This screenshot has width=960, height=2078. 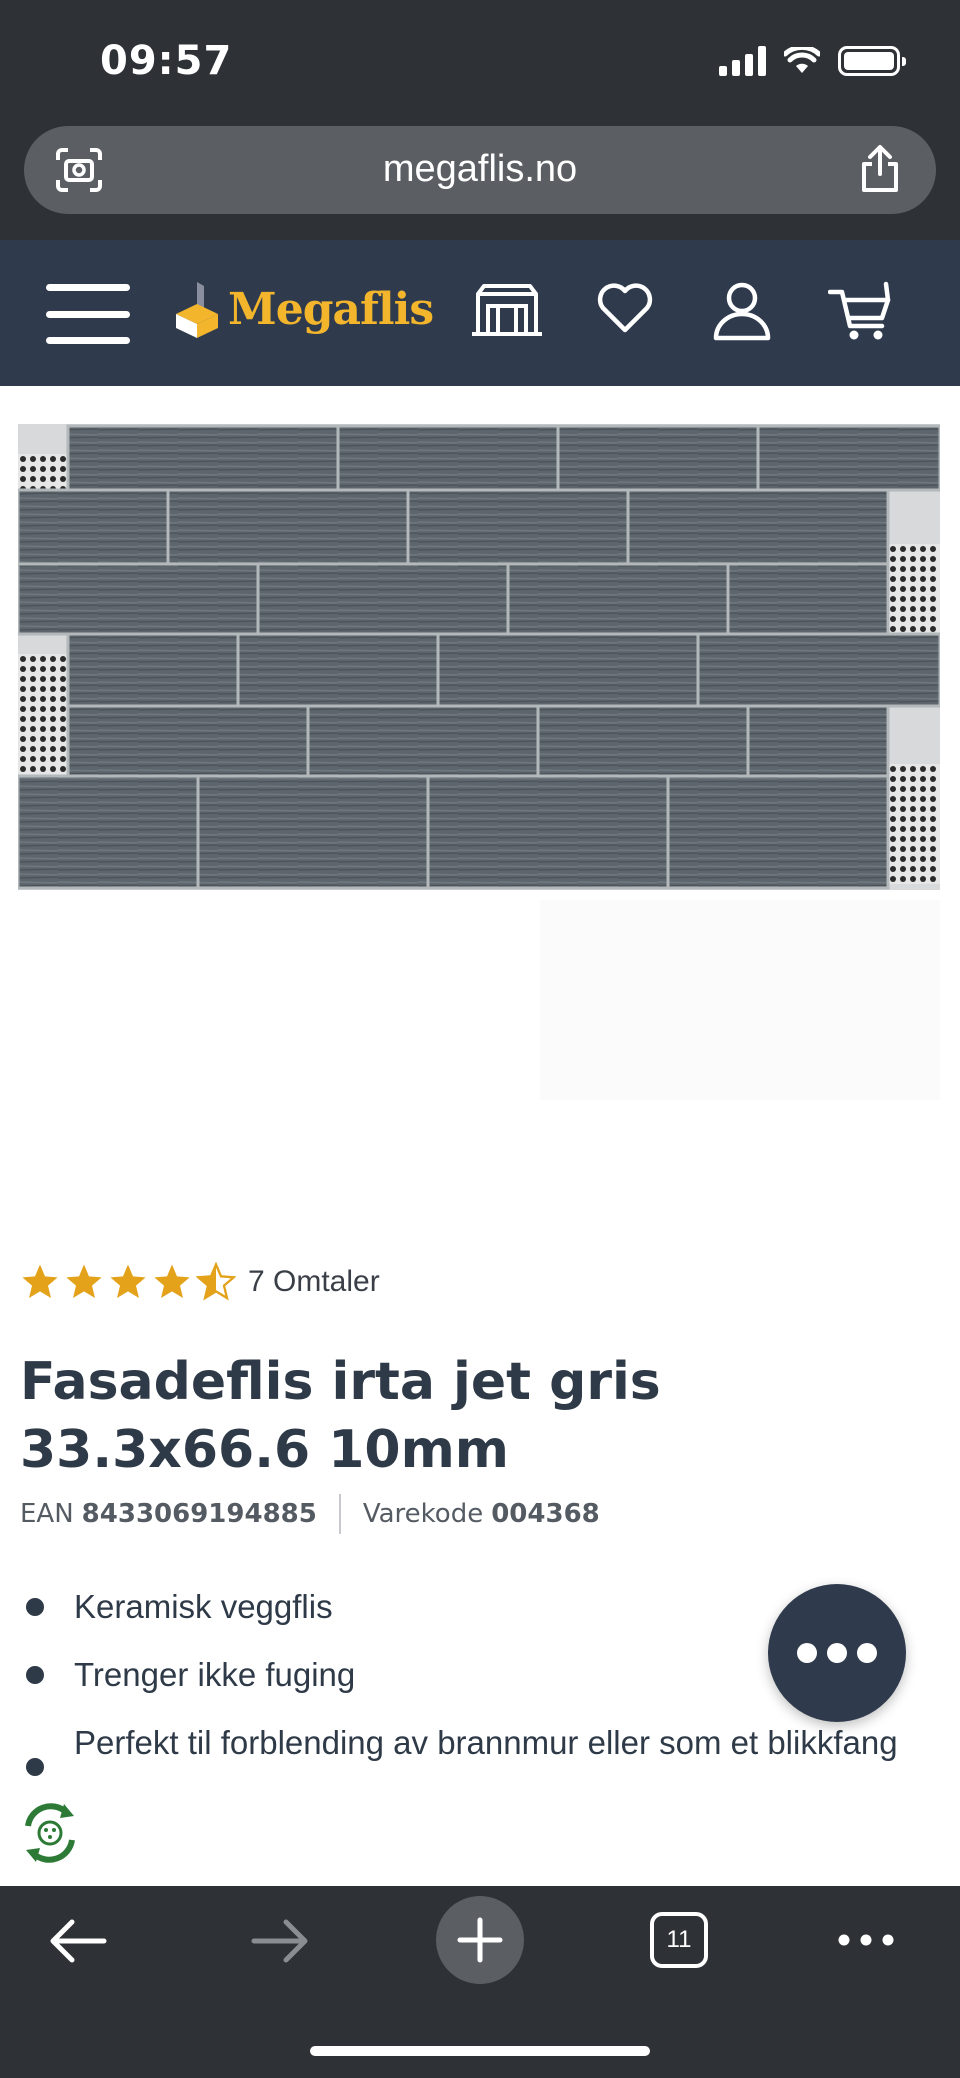 What do you see at coordinates (742, 311) in the screenshot?
I see `user-icon` at bounding box center [742, 311].